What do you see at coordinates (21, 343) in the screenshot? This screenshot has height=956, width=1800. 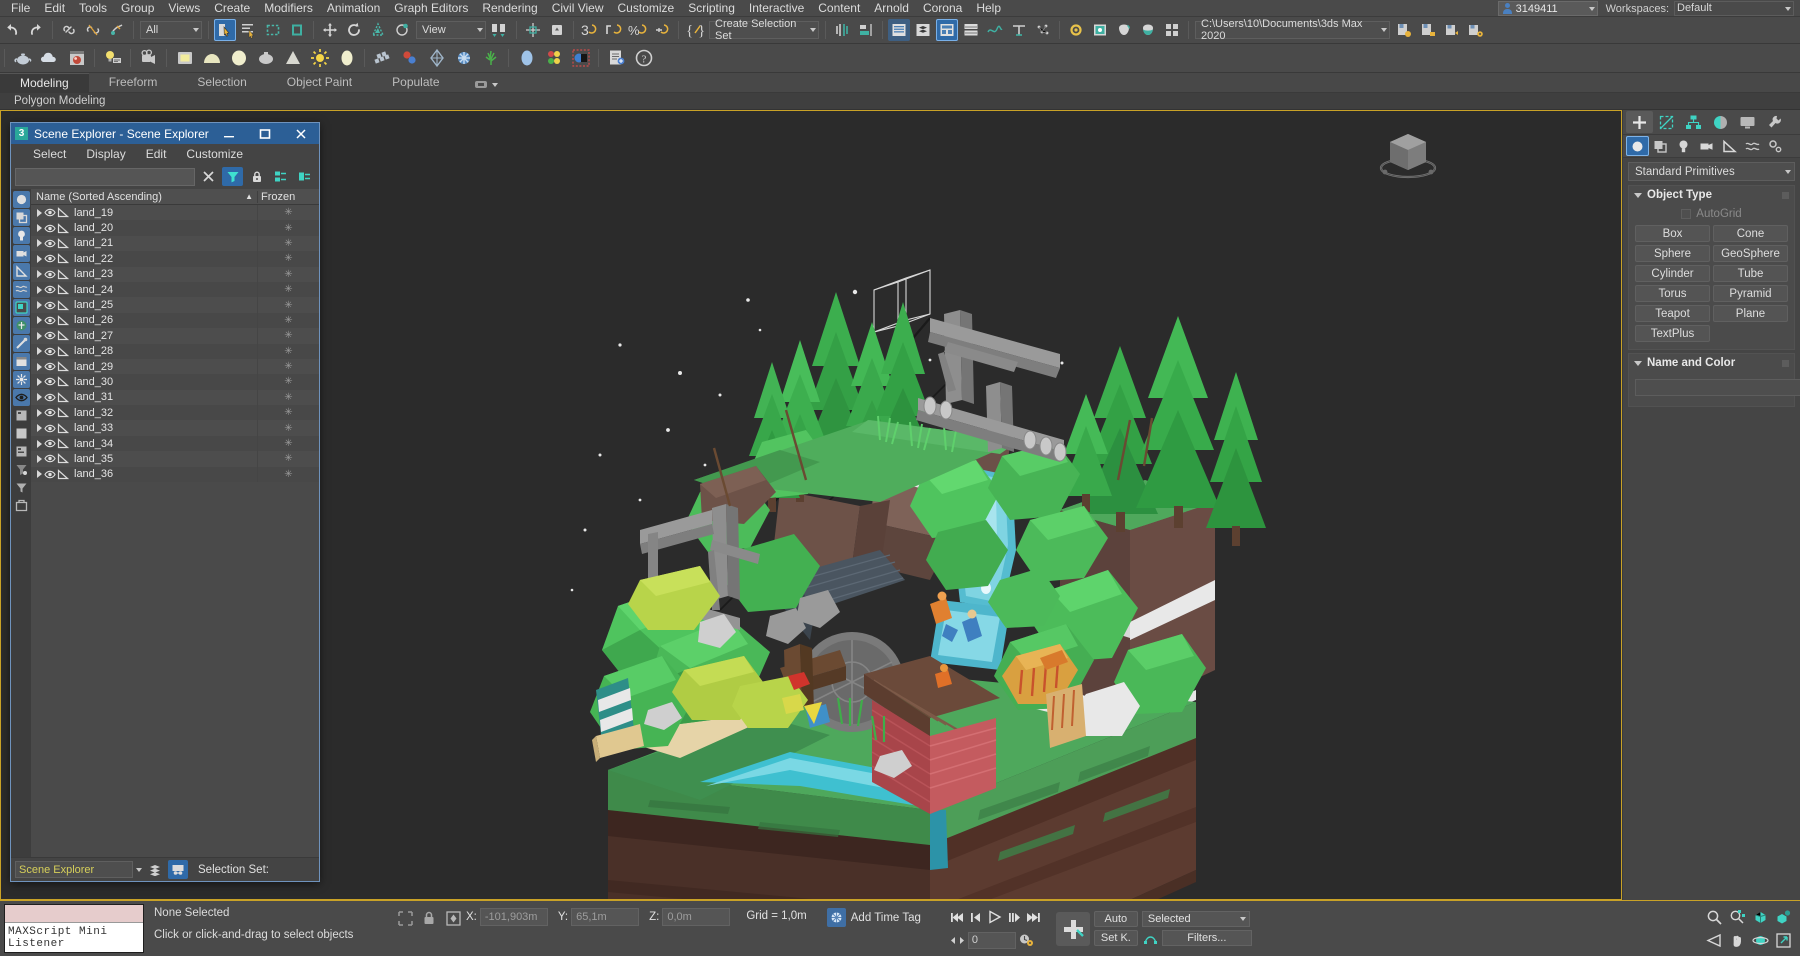 I see `filter-bones-icon` at bounding box center [21, 343].